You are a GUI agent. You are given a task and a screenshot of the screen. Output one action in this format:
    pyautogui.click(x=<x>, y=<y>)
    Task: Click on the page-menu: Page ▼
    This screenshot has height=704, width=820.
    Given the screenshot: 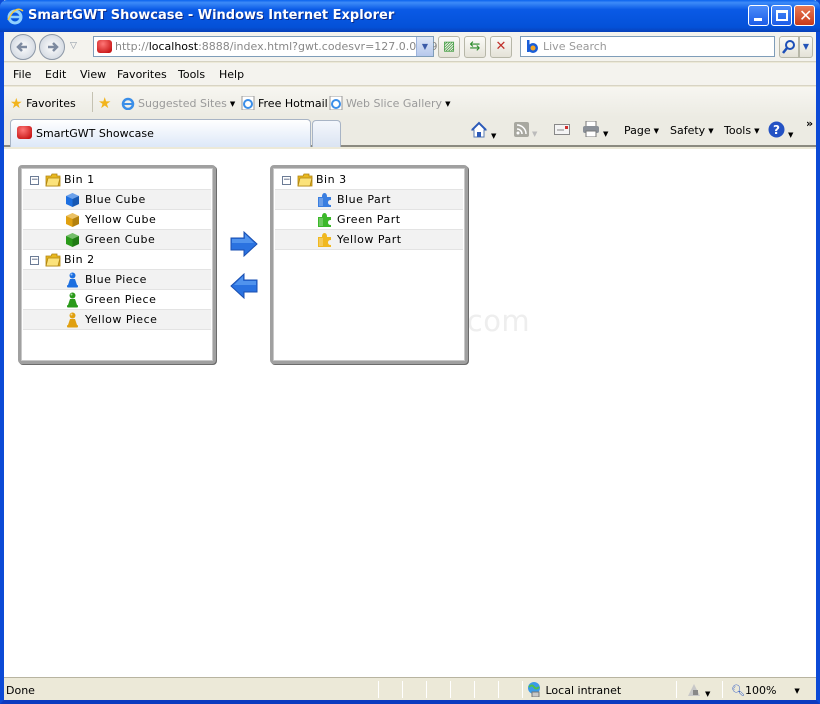 What is the action you would take?
    pyautogui.click(x=641, y=130)
    